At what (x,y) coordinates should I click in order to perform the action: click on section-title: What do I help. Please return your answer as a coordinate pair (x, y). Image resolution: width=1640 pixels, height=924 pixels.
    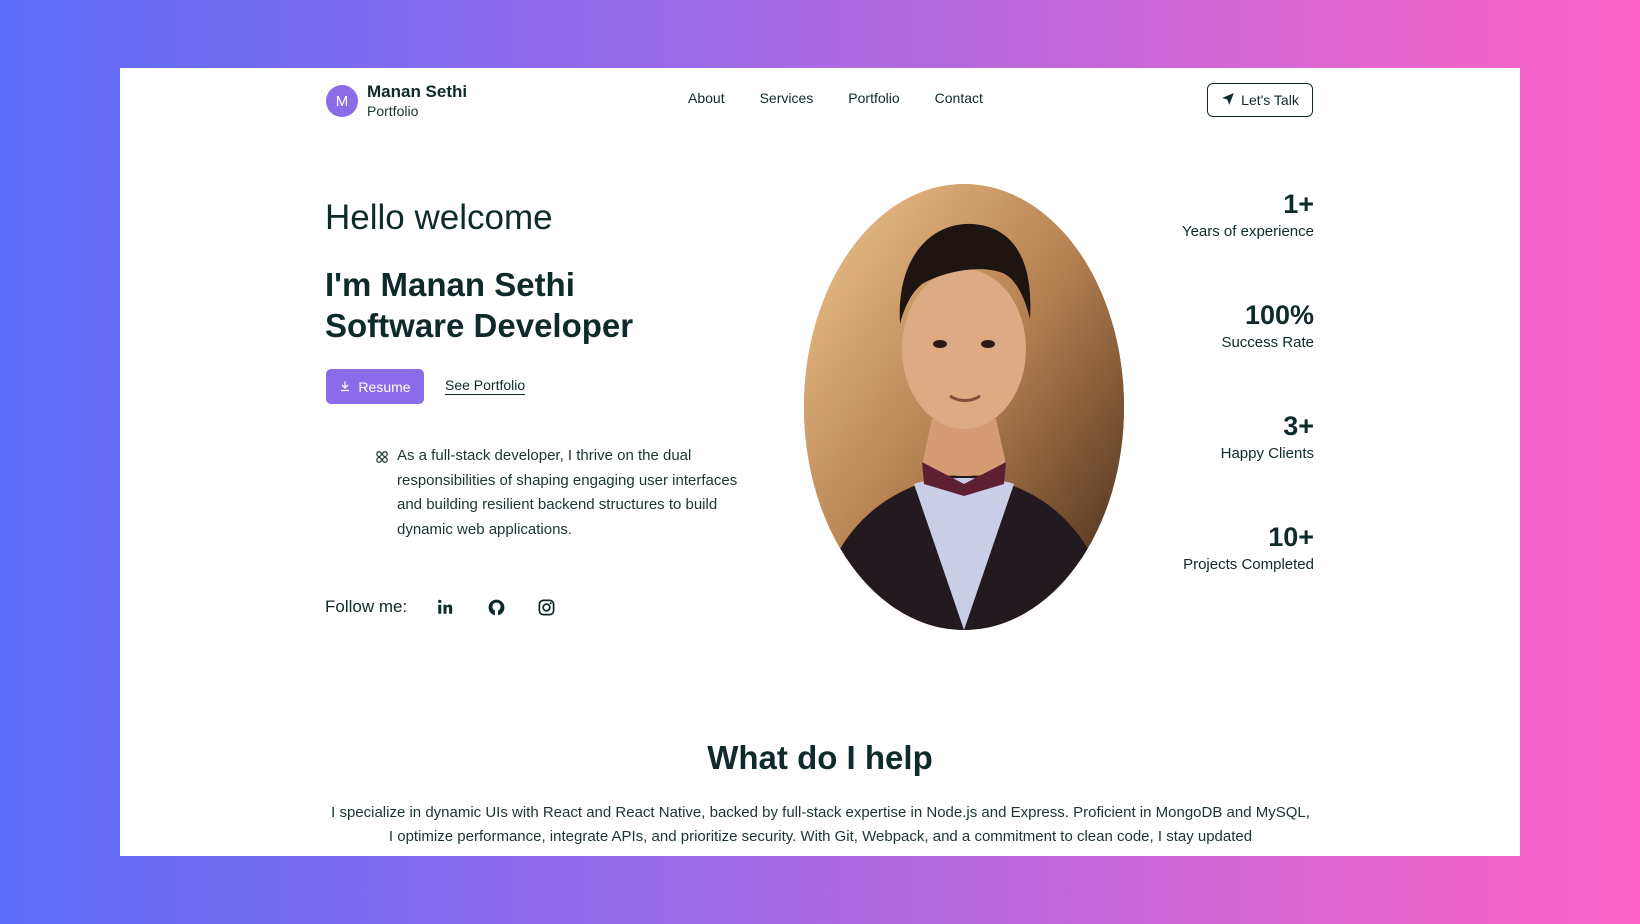
    Looking at the image, I should click on (820, 757).